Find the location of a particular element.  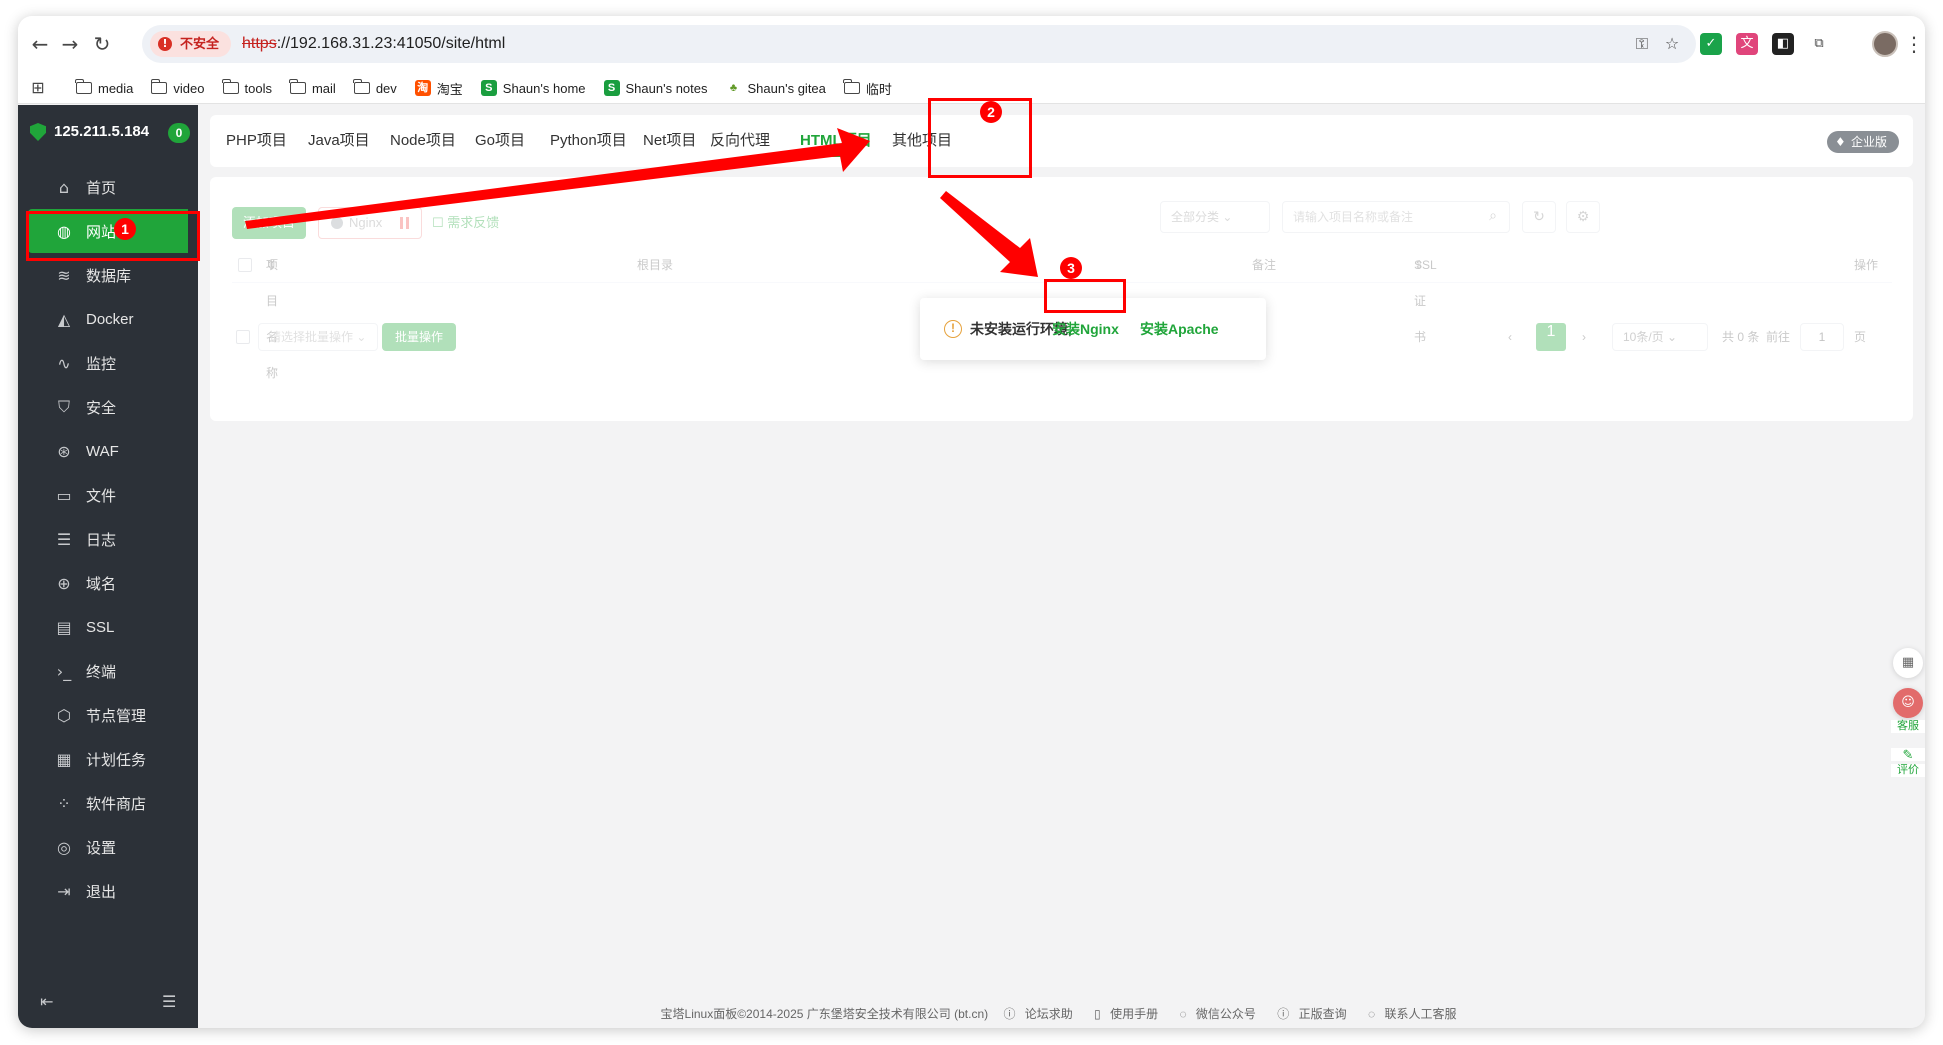

sidebar-item-5: ⛉ 安全 is located at coordinates (108, 407).